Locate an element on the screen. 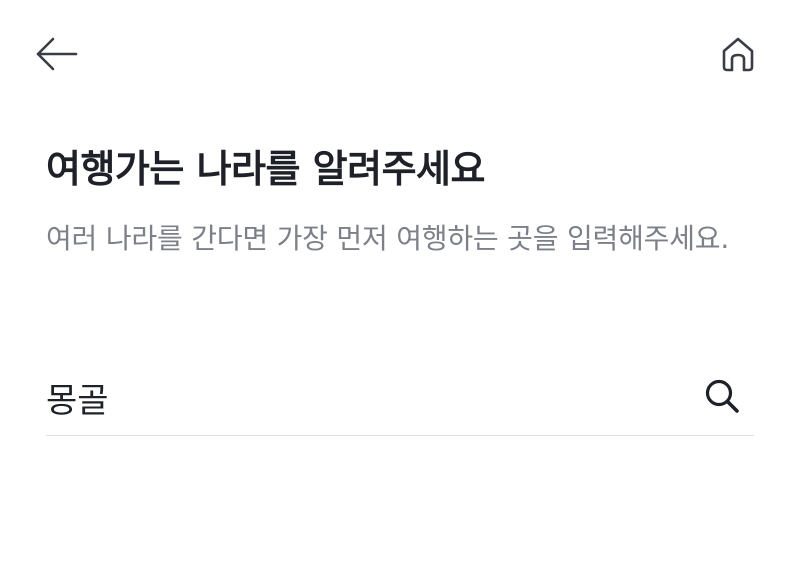 The width and height of the screenshot is (800, 567). home-icon is located at coordinates (738, 54).